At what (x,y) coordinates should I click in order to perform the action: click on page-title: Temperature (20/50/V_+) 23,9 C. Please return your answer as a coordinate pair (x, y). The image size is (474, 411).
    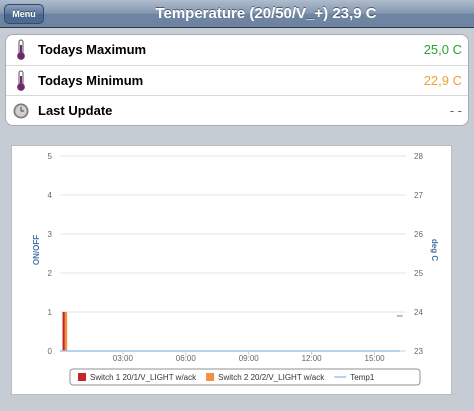
    Looking at the image, I should click on (266, 13).